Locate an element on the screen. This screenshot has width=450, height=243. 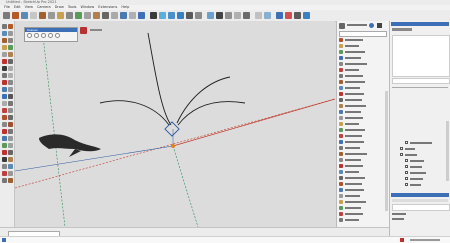
user-avatar is located at coordinates (342, 26).